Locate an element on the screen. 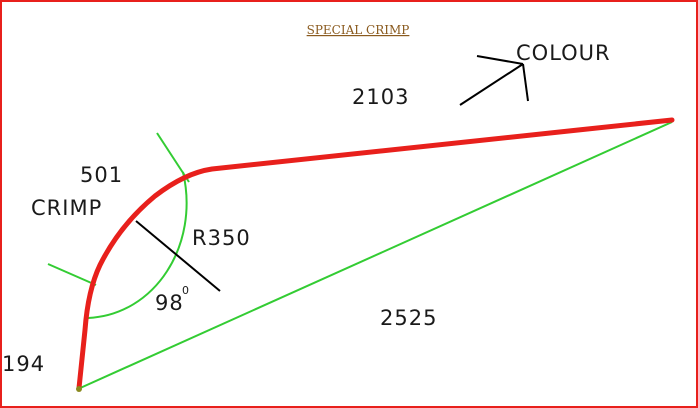  extension-line-upper is located at coordinates (173, 157).